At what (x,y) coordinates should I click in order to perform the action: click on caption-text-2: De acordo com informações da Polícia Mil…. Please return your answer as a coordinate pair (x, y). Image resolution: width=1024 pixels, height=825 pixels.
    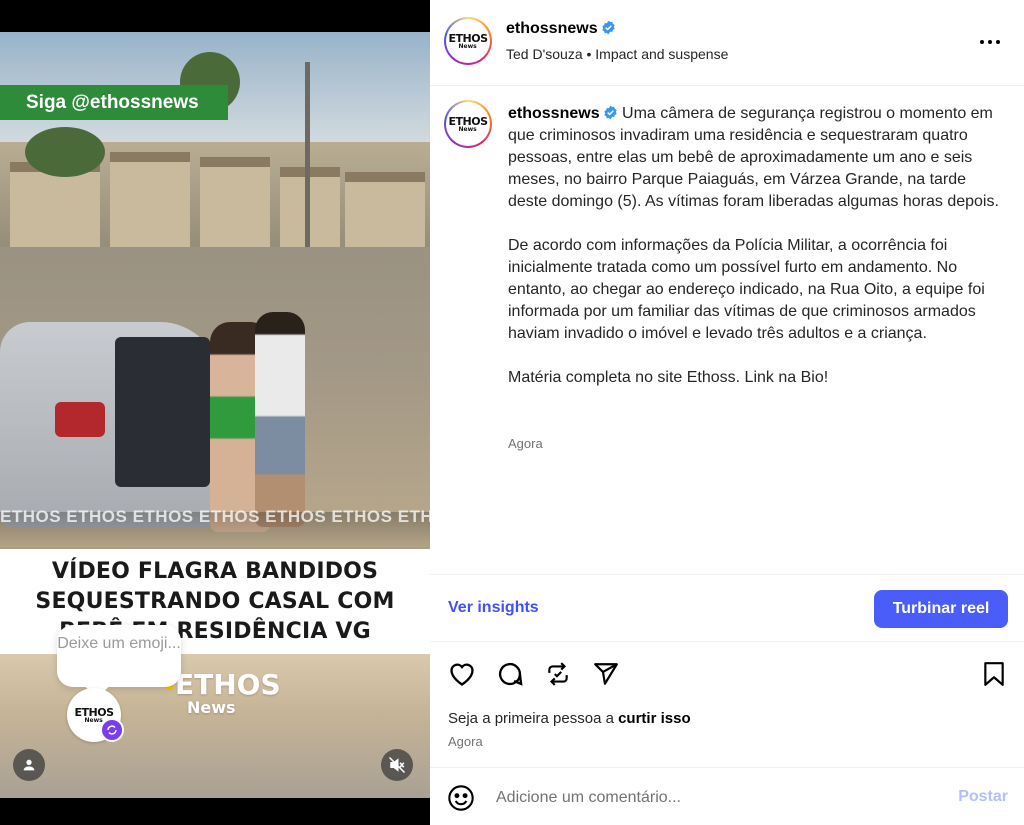
    Looking at the image, I should click on (746, 289).